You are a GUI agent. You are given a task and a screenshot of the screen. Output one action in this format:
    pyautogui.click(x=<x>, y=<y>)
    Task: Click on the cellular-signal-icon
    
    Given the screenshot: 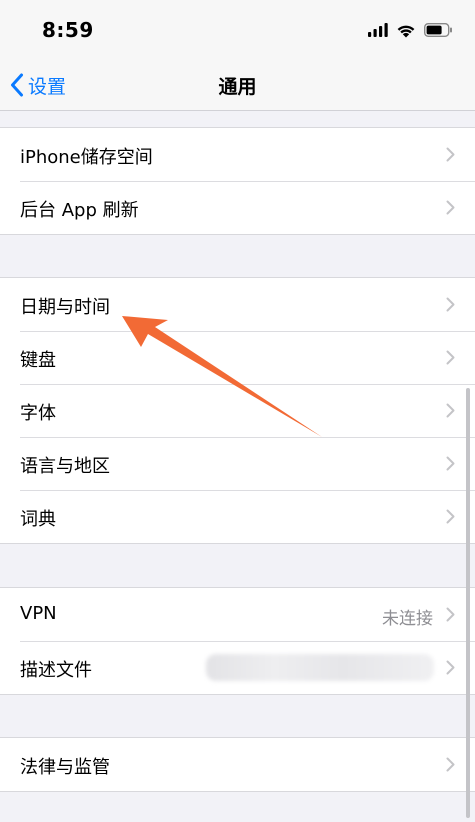 What is the action you would take?
    pyautogui.click(x=378, y=30)
    